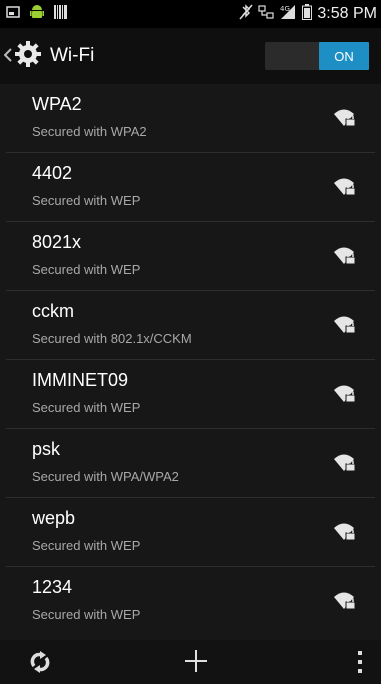 The image size is (381, 684). I want to click on page-title: Wi-Fi, so click(72, 55).